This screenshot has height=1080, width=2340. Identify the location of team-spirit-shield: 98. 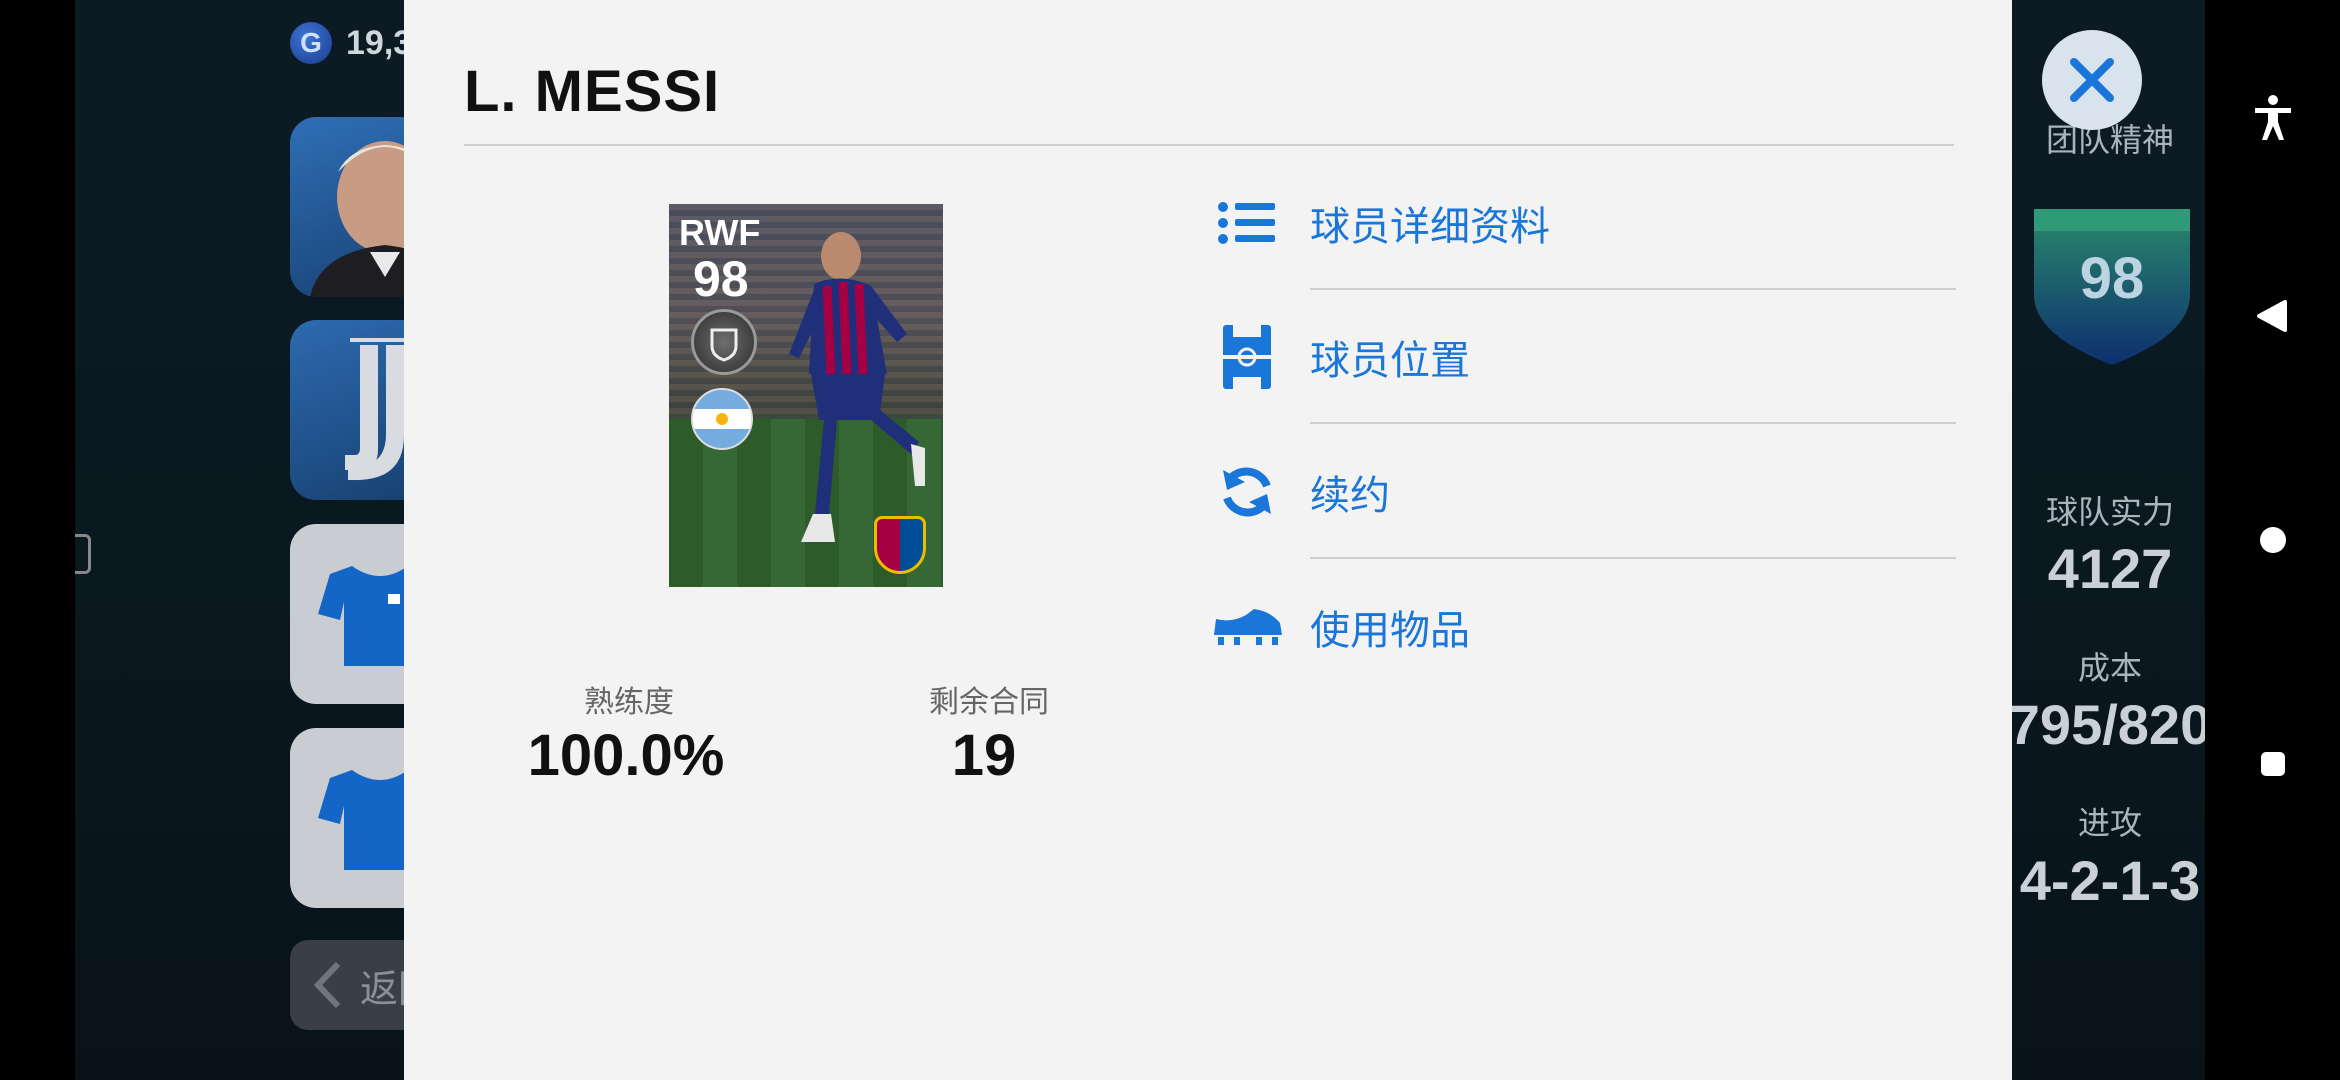
(2112, 286).